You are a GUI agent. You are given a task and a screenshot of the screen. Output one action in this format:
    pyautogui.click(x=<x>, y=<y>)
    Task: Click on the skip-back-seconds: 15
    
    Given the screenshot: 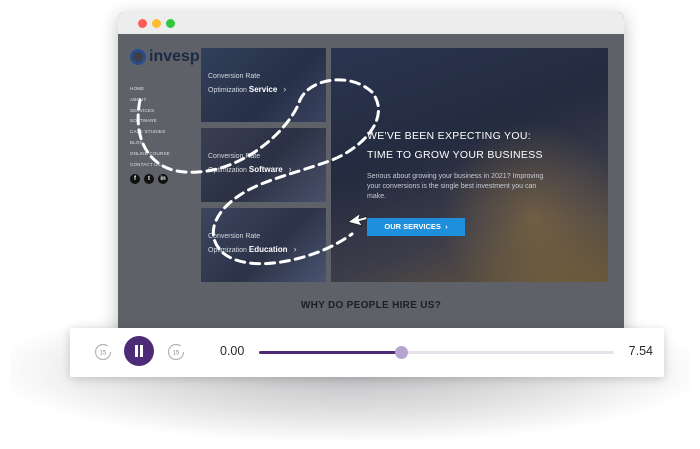 What is the action you would take?
    pyautogui.click(x=103, y=354)
    